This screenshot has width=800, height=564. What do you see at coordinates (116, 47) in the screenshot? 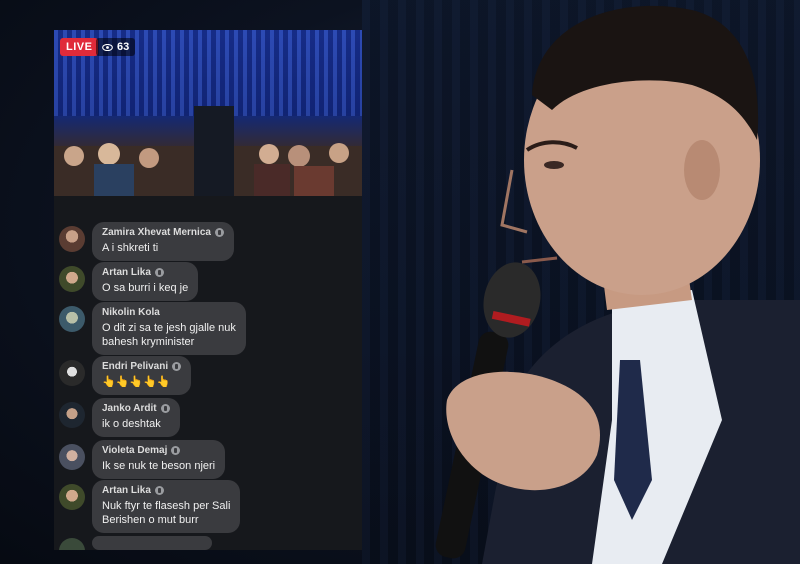
I see `viewer-count: 63` at bounding box center [116, 47].